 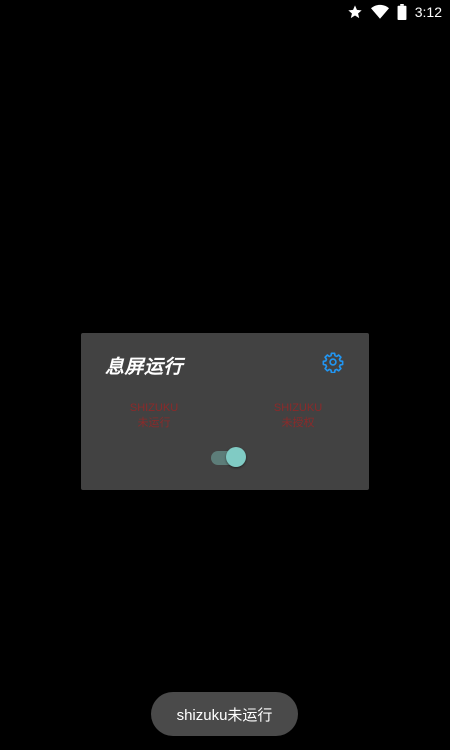 I want to click on status-left-line1: SHIZUKU, so click(x=154, y=408).